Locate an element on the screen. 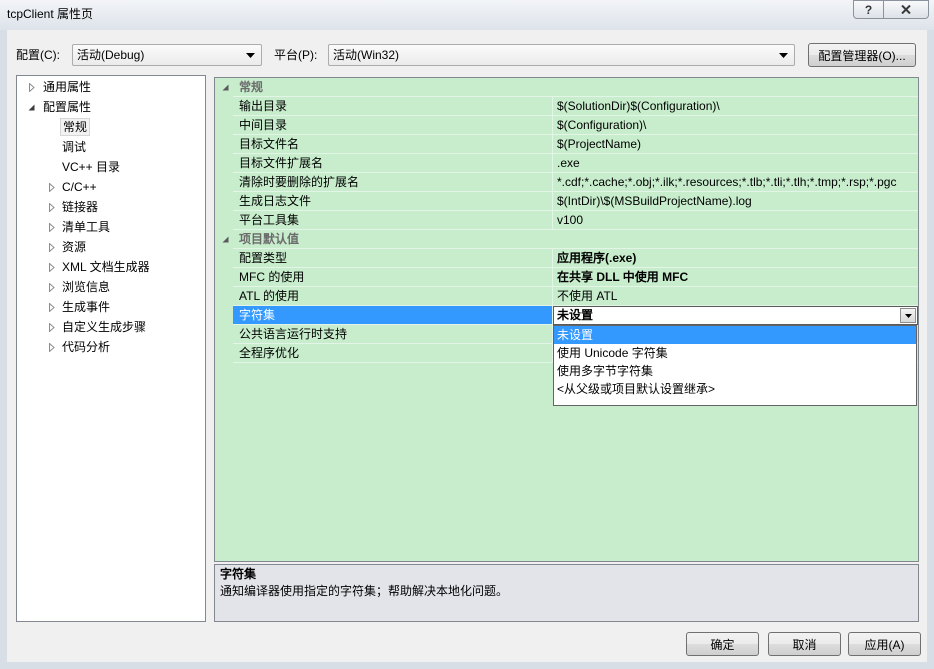 This screenshot has height=669, width=934. prop-row-intermediate-directory: 中间目录 $(Configuration)\ is located at coordinates (566, 125).